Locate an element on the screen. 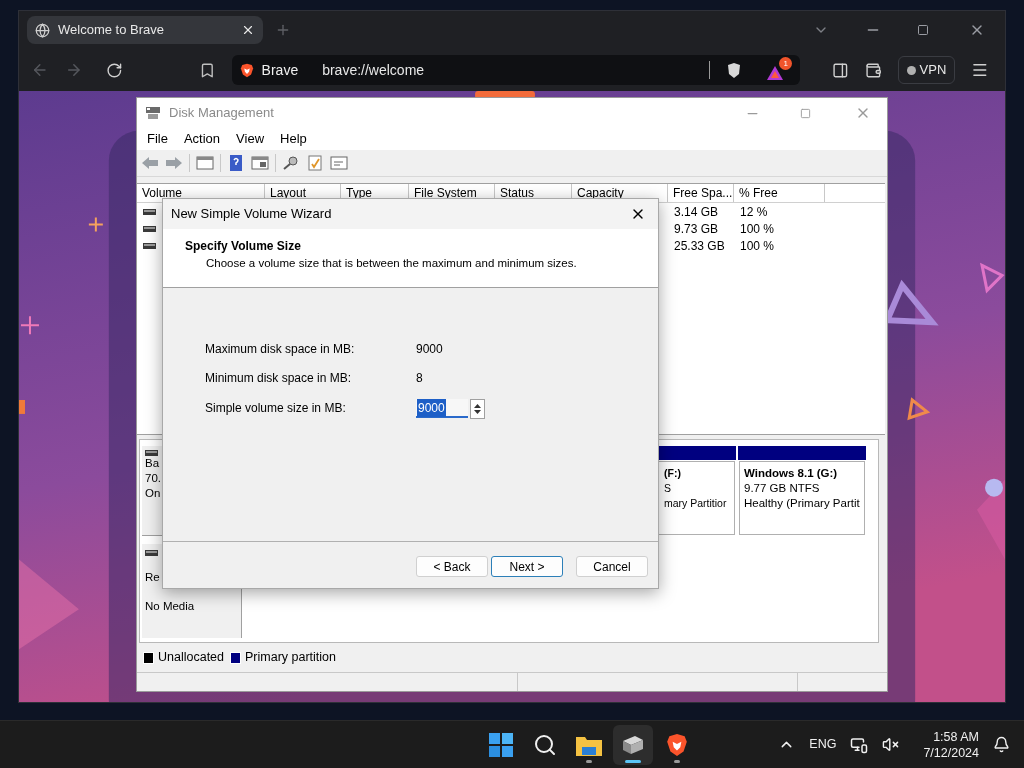  size-input: 9000 is located at coordinates (442, 408).